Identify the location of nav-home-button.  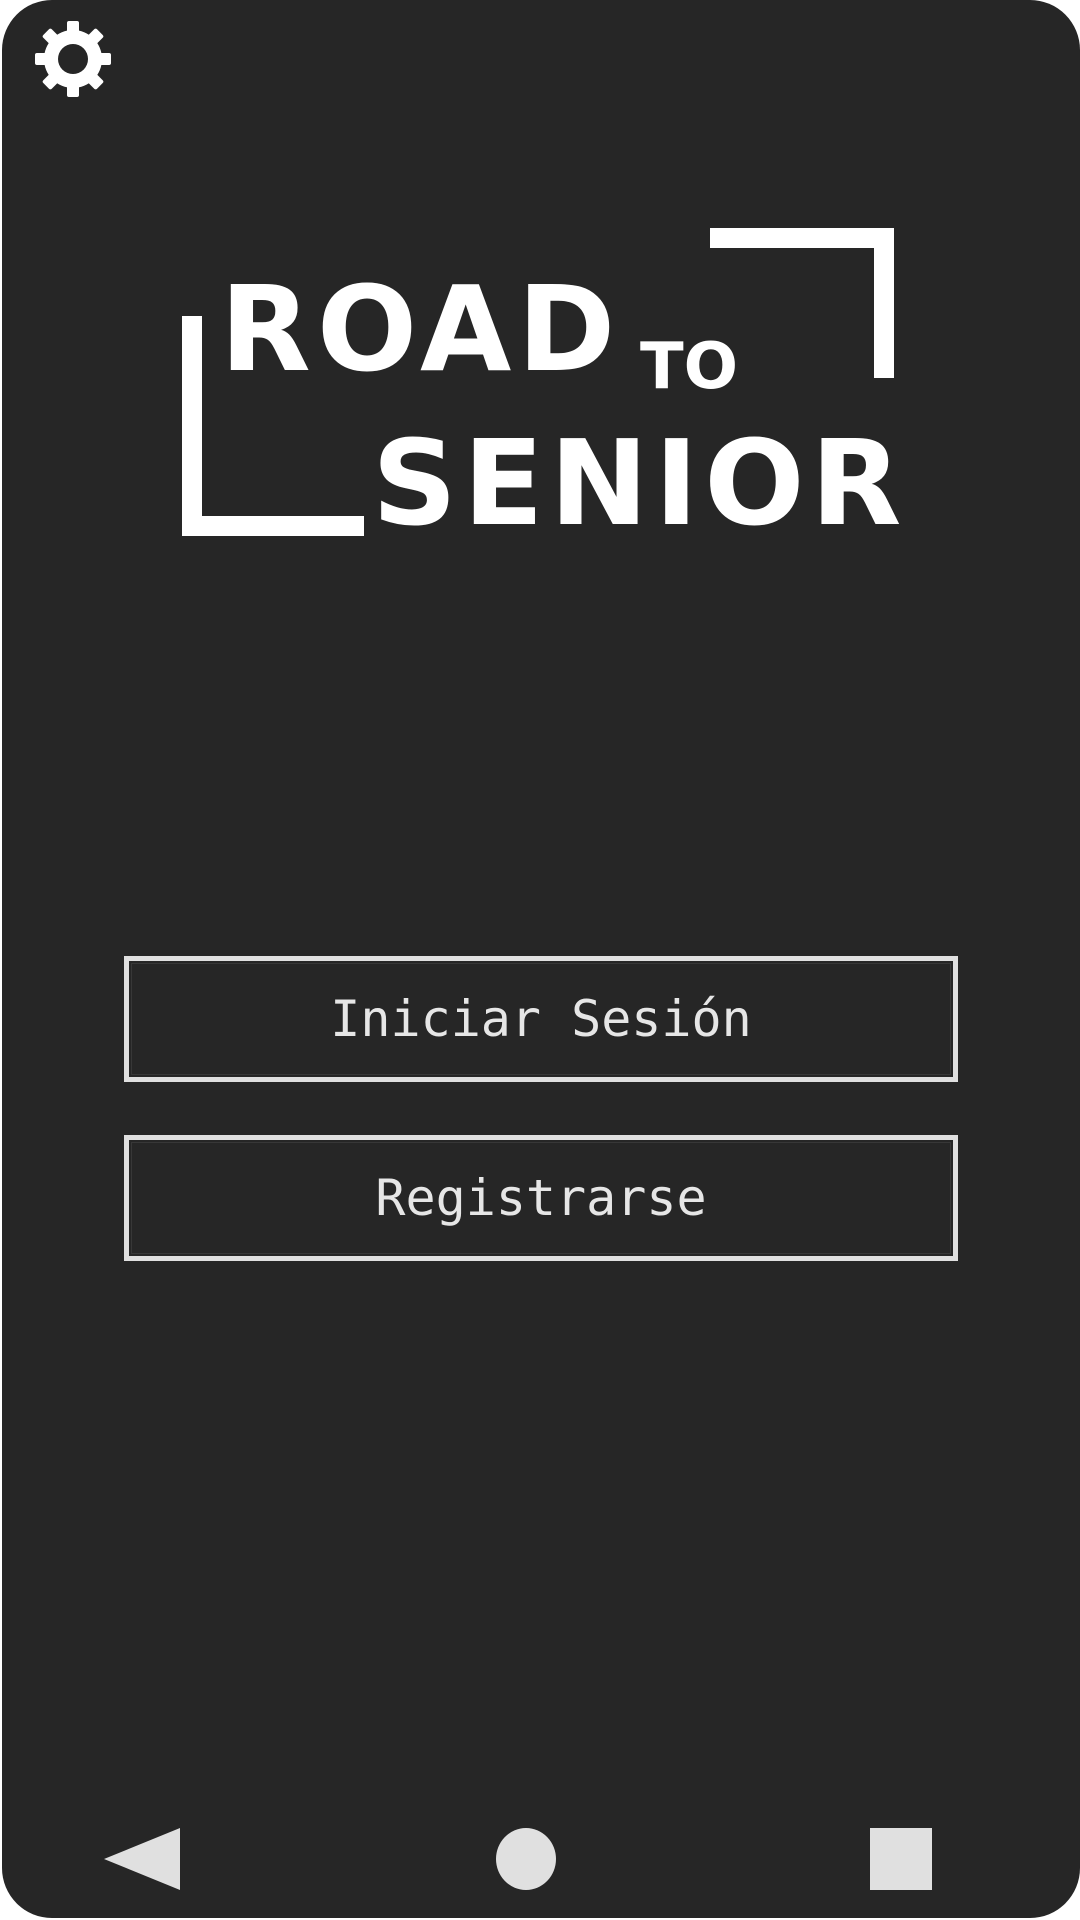
(526, 1859).